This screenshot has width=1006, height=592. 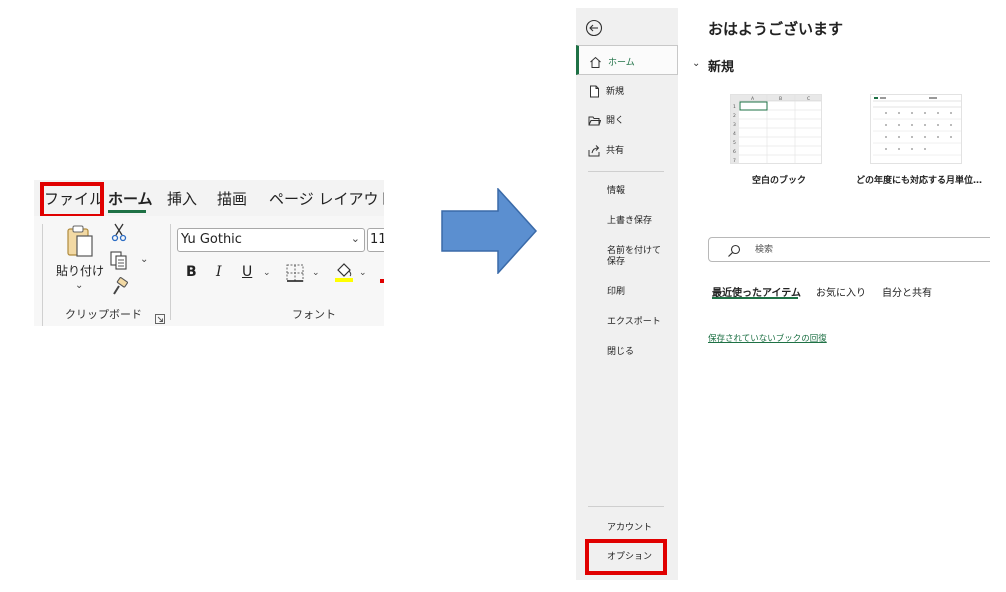 I want to click on svg-text: C, so click(x=808, y=99).